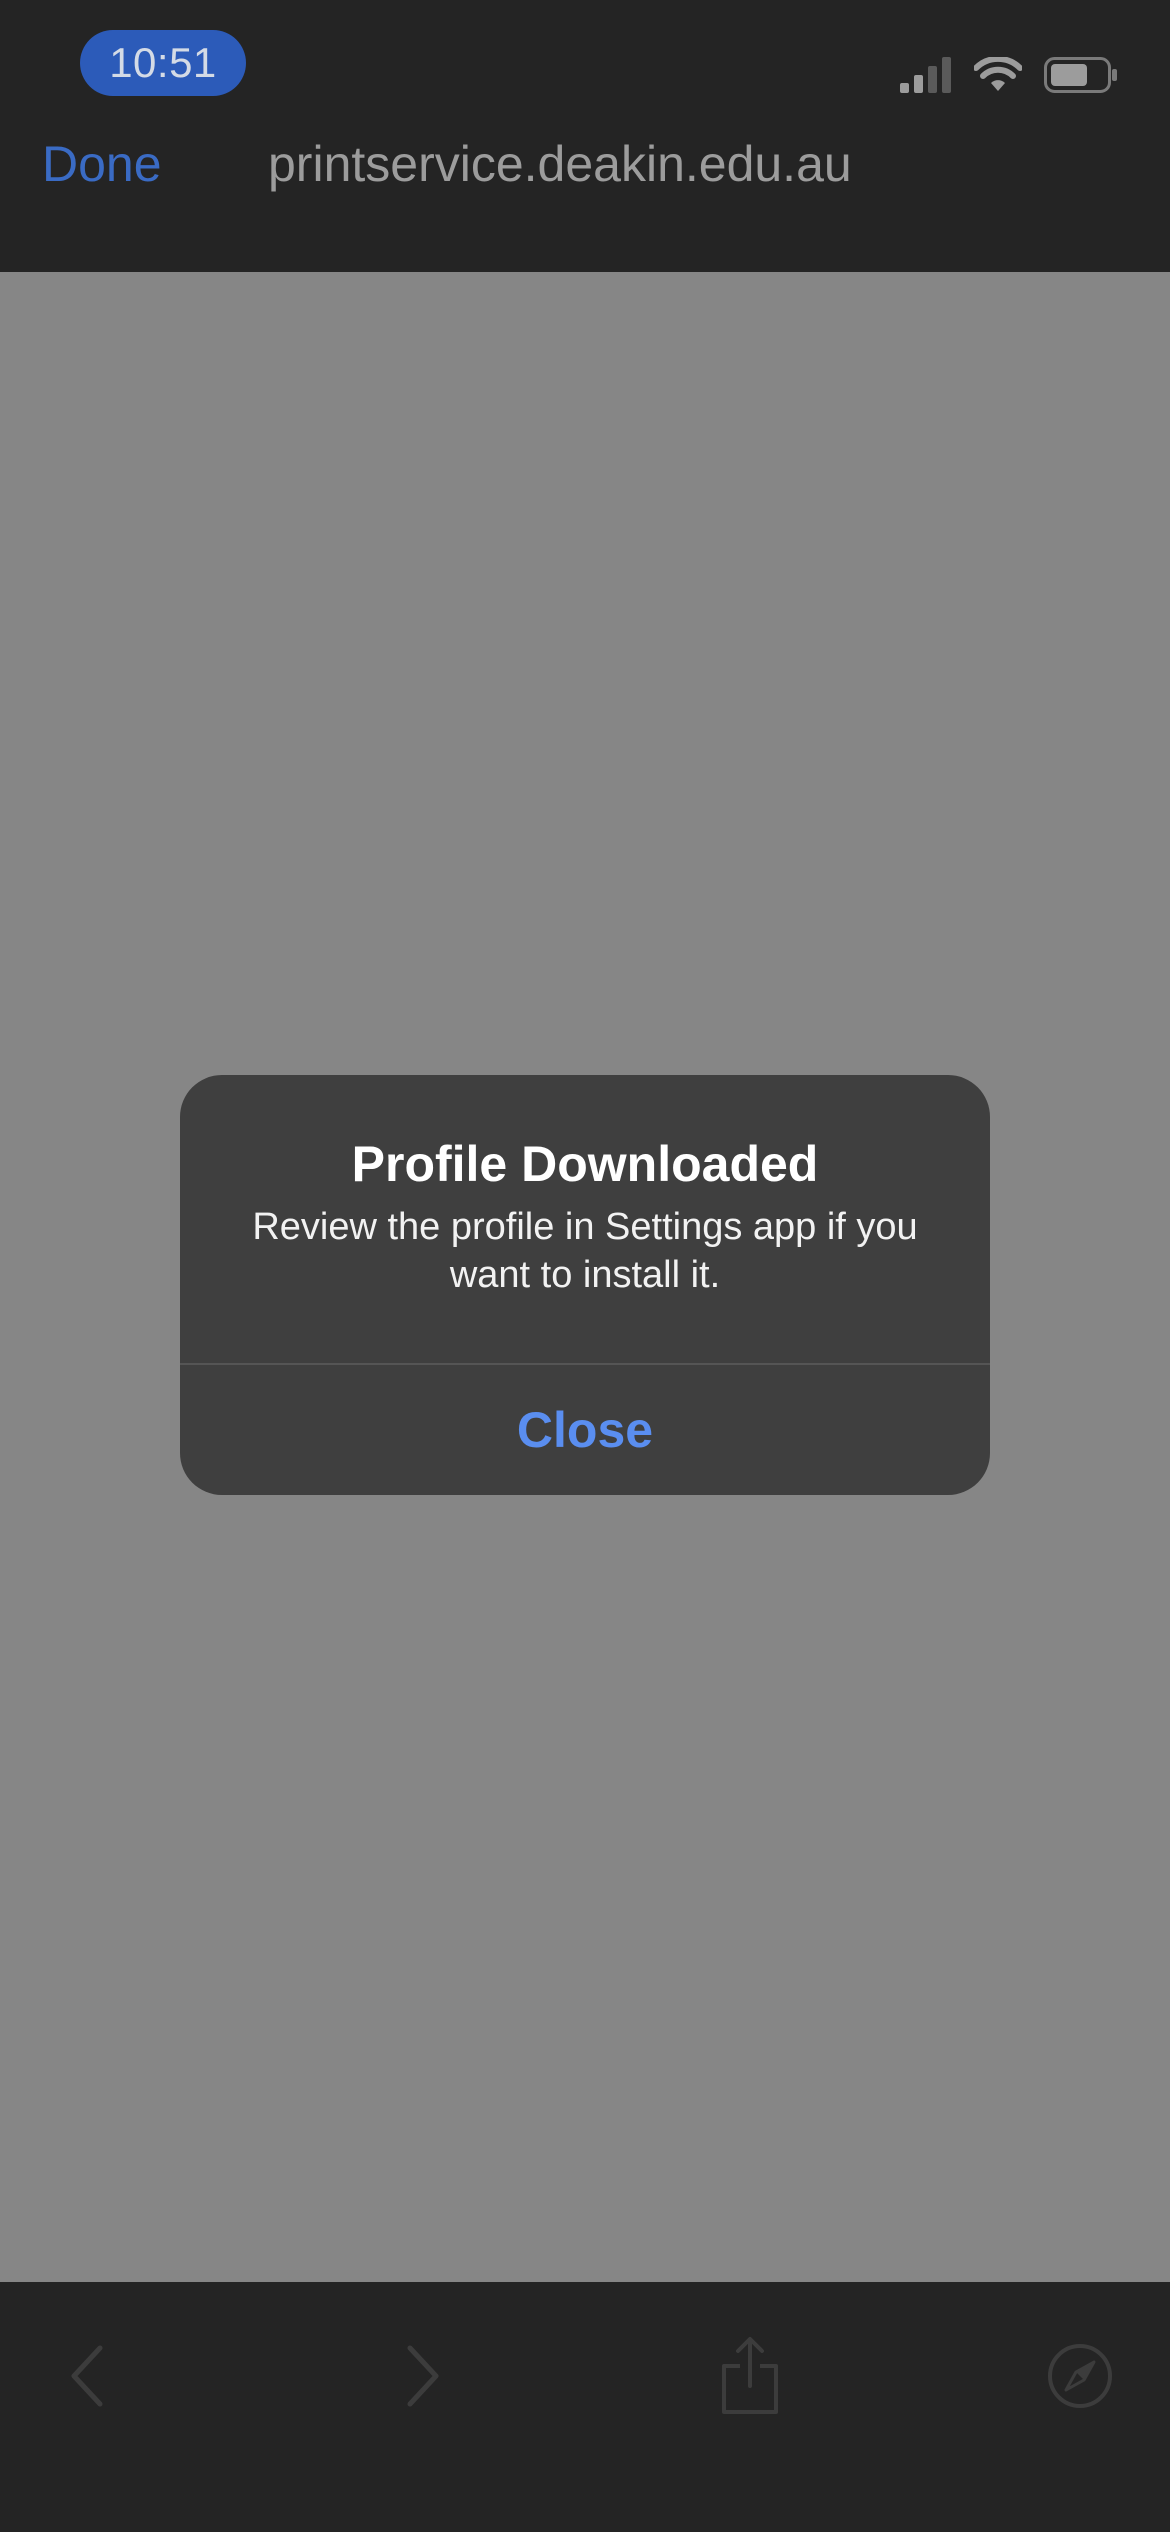 This screenshot has height=2532, width=1170. I want to click on forward-chevron-icon, so click(422, 2376).